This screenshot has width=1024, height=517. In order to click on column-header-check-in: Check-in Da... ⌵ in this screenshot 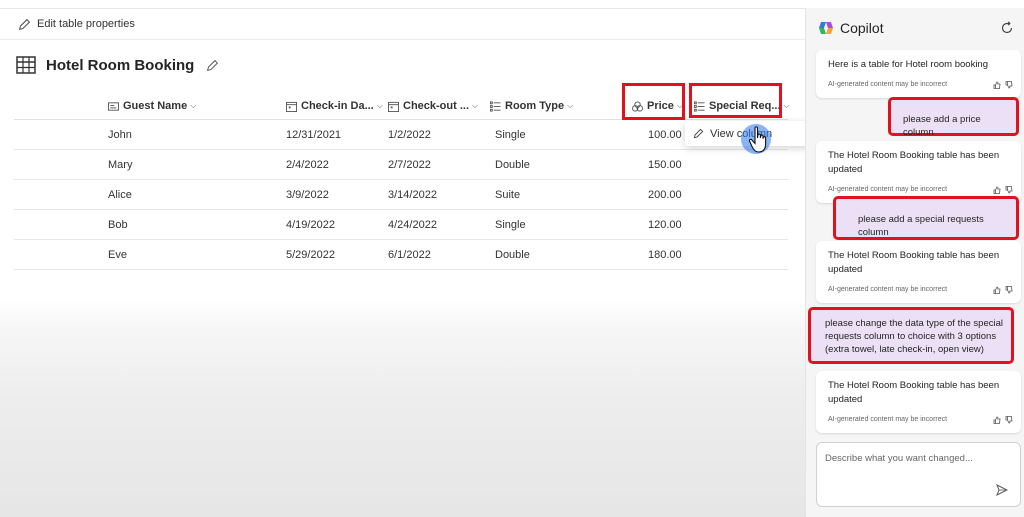, I will do `click(334, 106)`.